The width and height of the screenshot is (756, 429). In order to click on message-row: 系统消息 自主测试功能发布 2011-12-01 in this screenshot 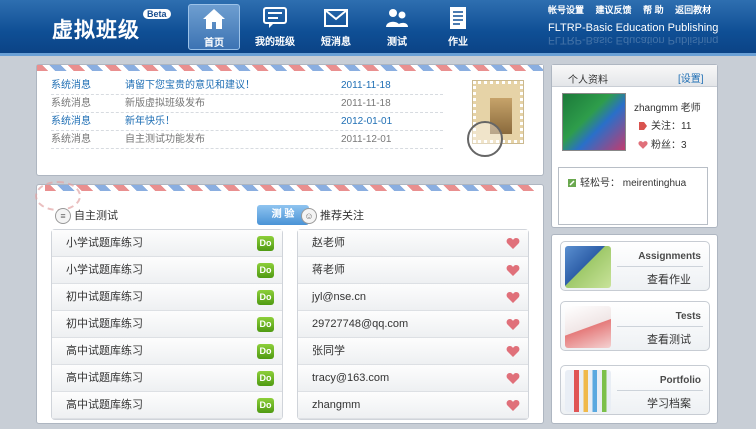, I will do `click(247, 140)`.